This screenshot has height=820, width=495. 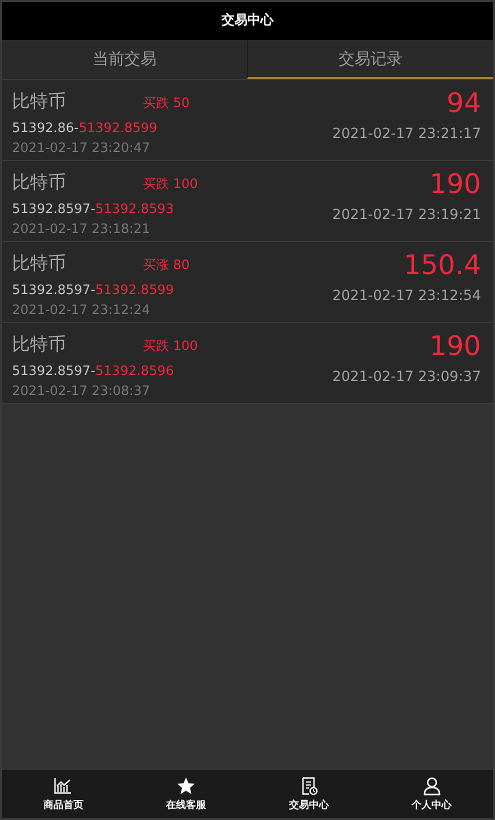 What do you see at coordinates (124, 59) in the screenshot?
I see `tab: 当前交易` at bounding box center [124, 59].